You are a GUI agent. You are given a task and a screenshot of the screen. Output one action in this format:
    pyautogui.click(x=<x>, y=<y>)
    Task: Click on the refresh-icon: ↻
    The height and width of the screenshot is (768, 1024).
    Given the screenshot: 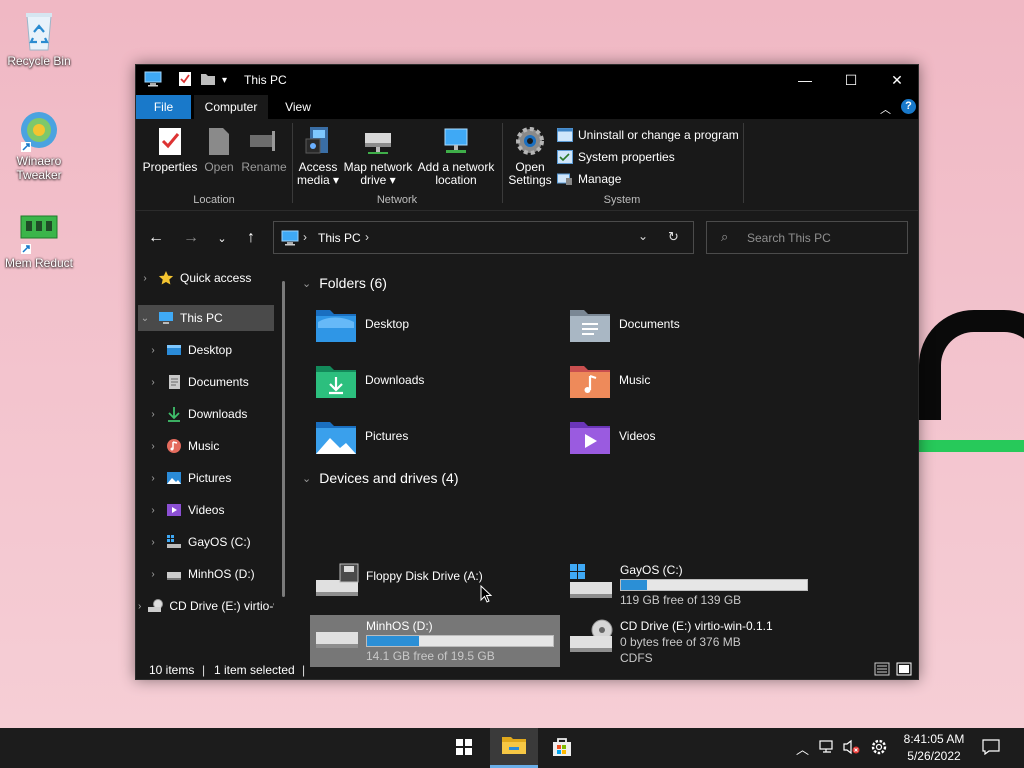 What is the action you would take?
    pyautogui.click(x=673, y=237)
    